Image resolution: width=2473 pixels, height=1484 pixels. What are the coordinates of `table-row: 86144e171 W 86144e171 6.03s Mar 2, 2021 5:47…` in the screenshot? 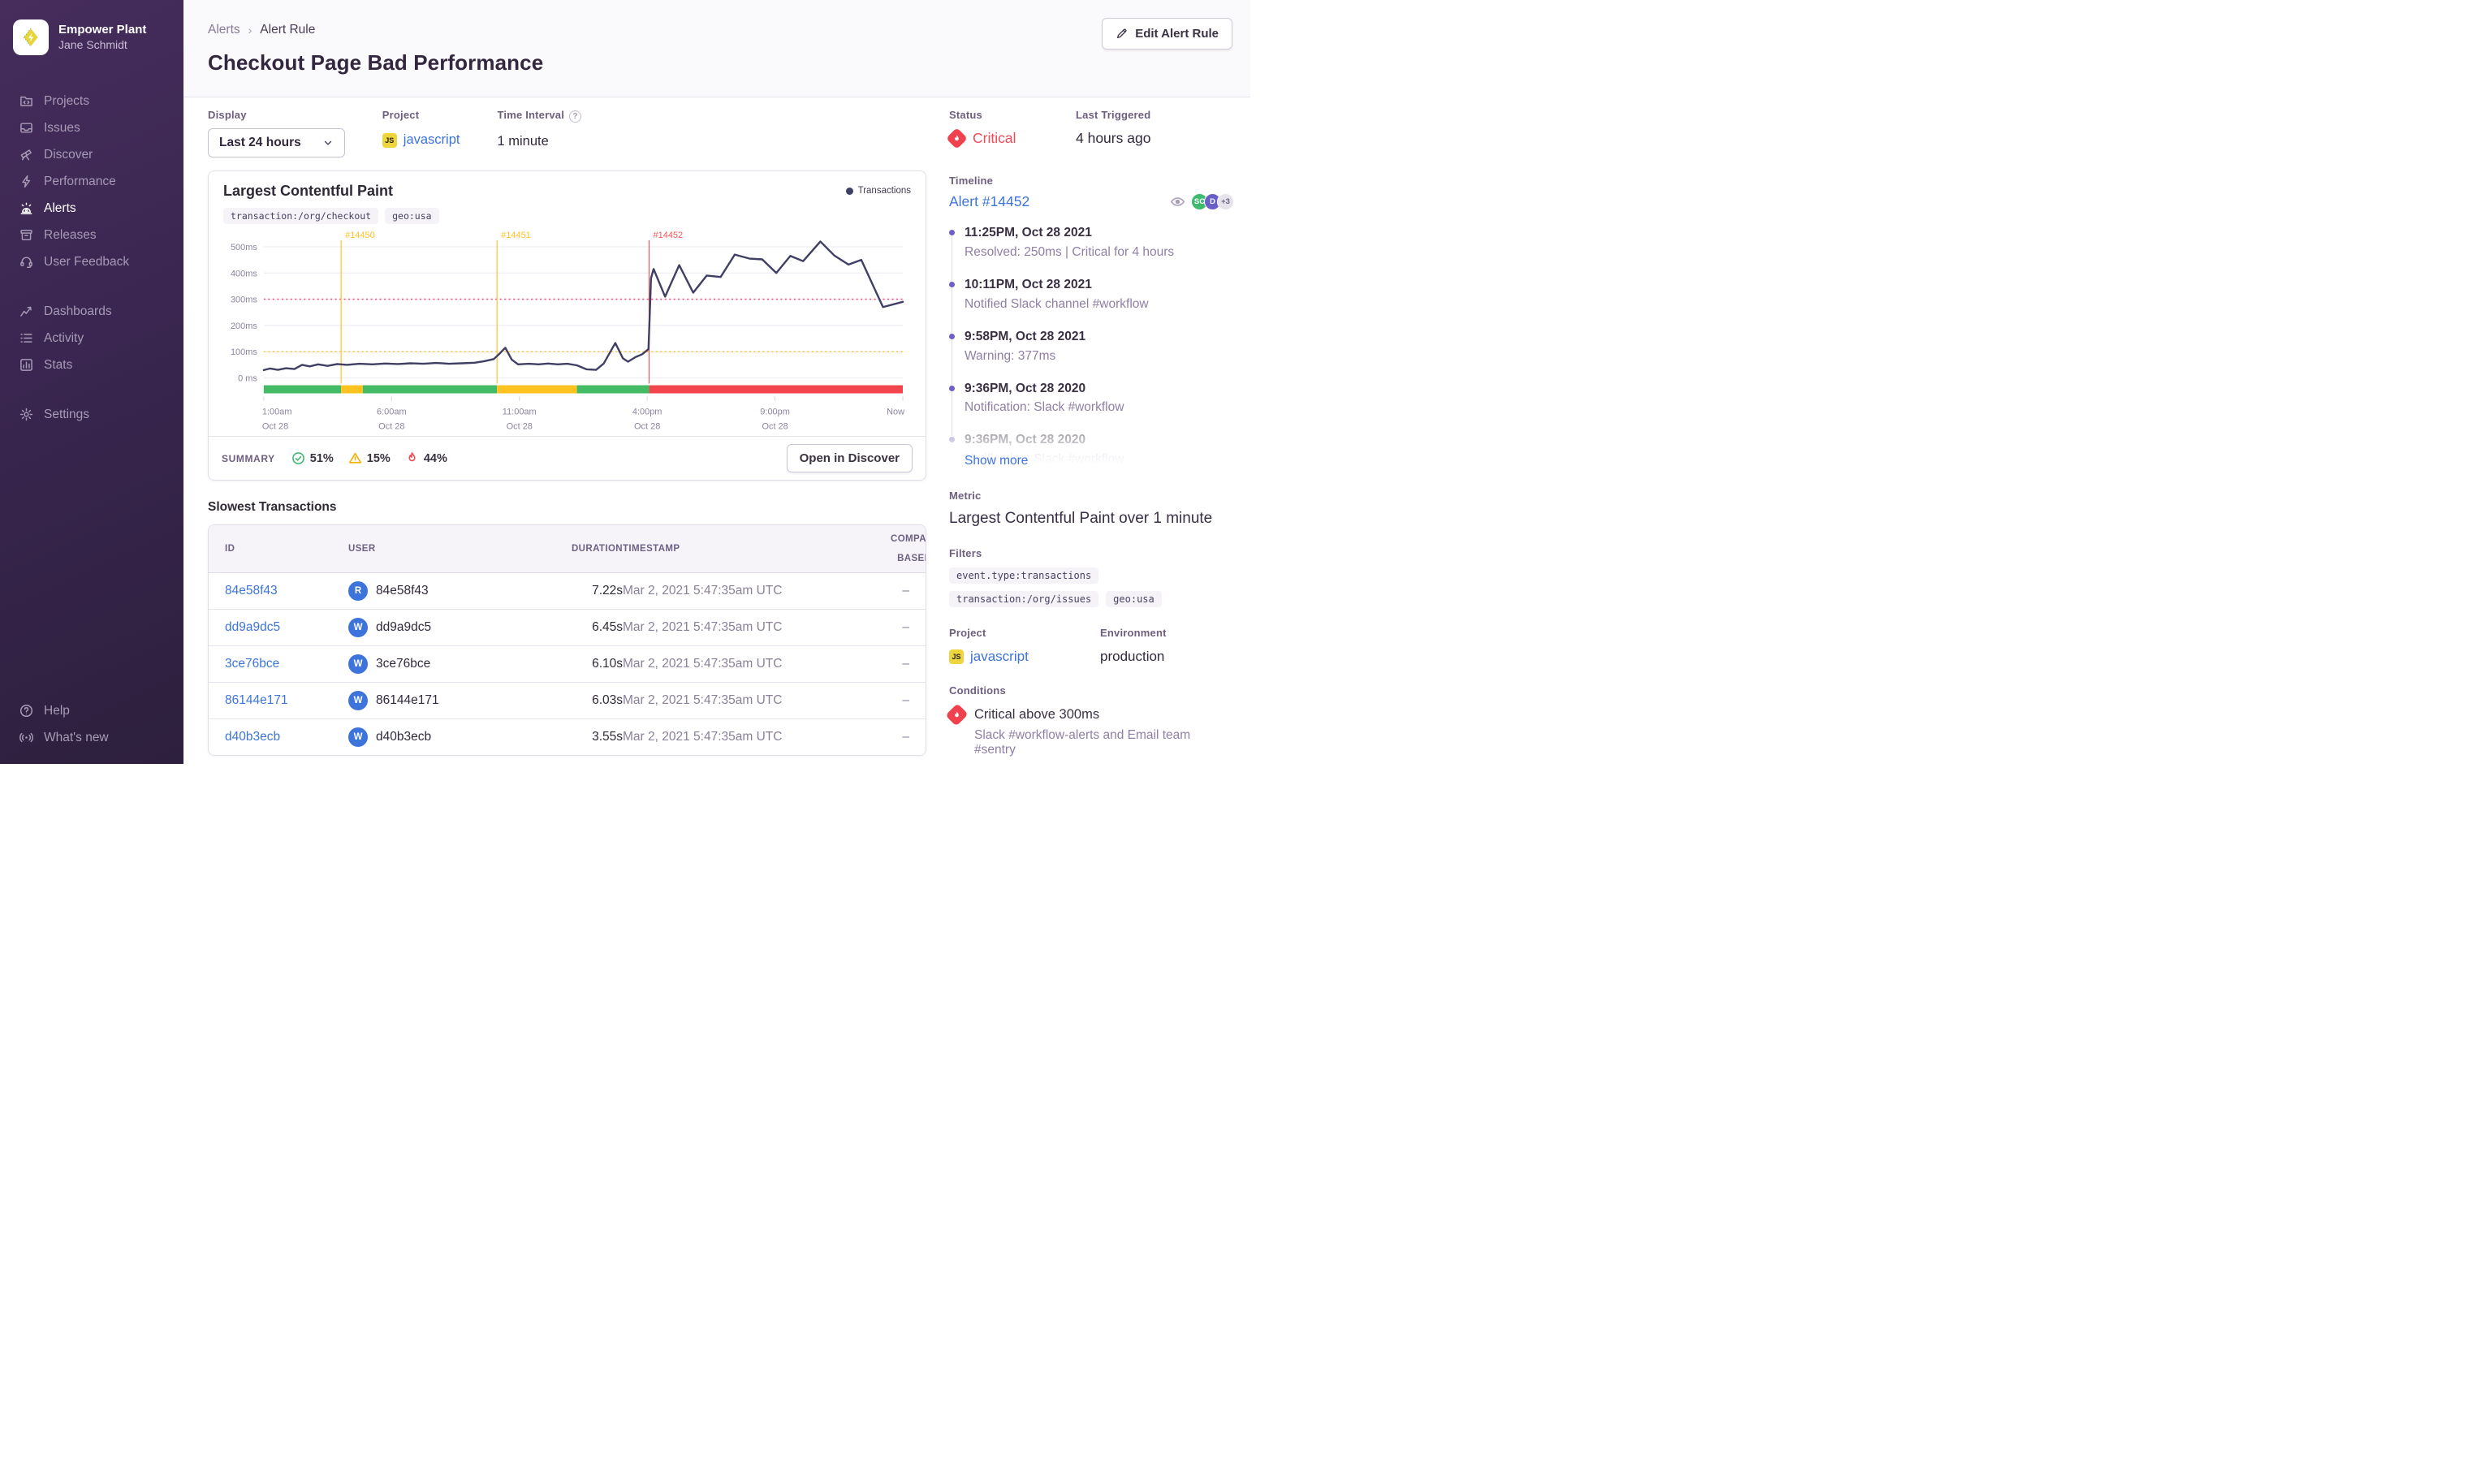 It's located at (568, 701).